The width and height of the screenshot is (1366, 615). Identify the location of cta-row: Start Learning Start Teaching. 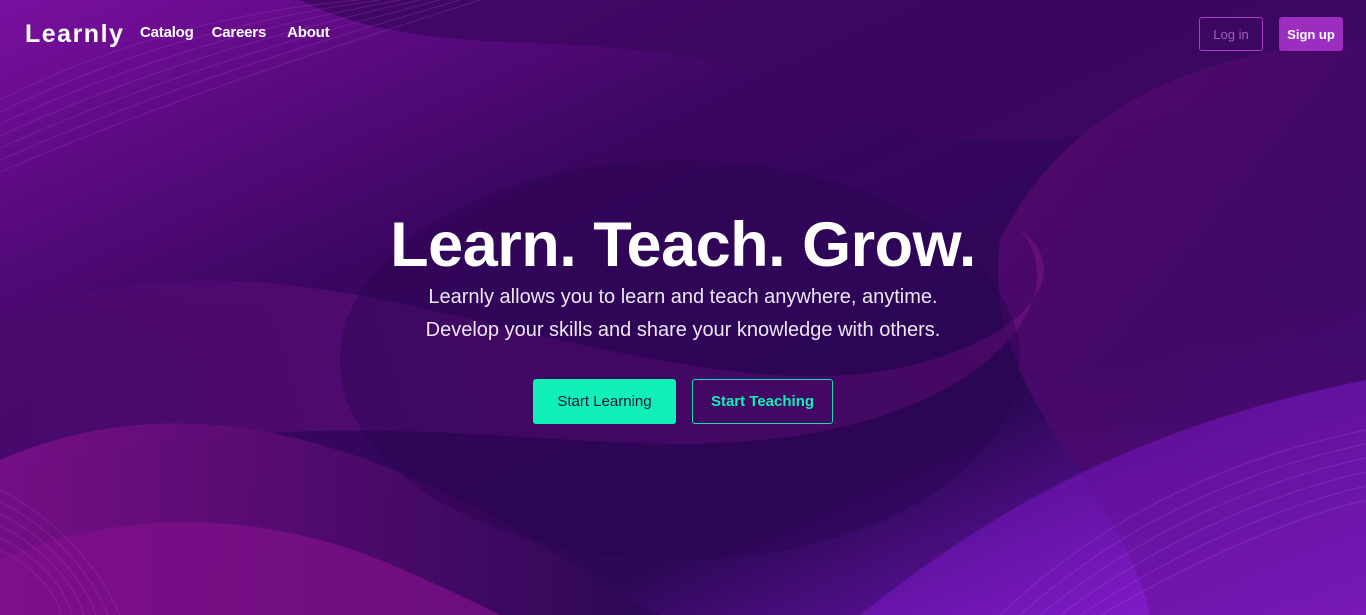
(683, 401).